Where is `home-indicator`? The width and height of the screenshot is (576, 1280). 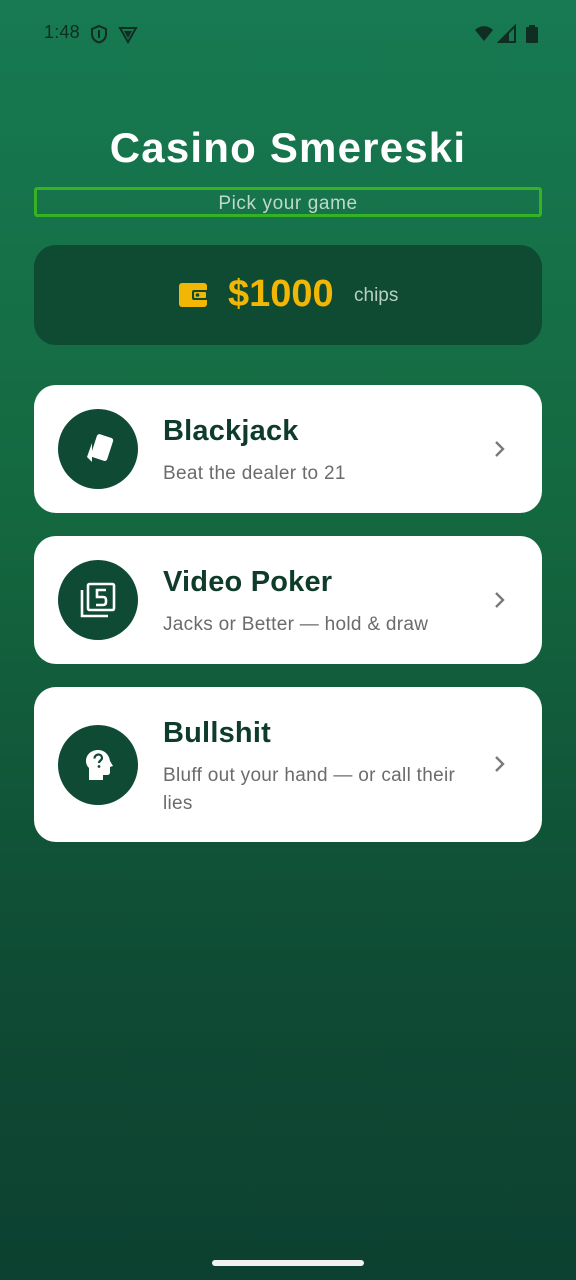 home-indicator is located at coordinates (288, 1263).